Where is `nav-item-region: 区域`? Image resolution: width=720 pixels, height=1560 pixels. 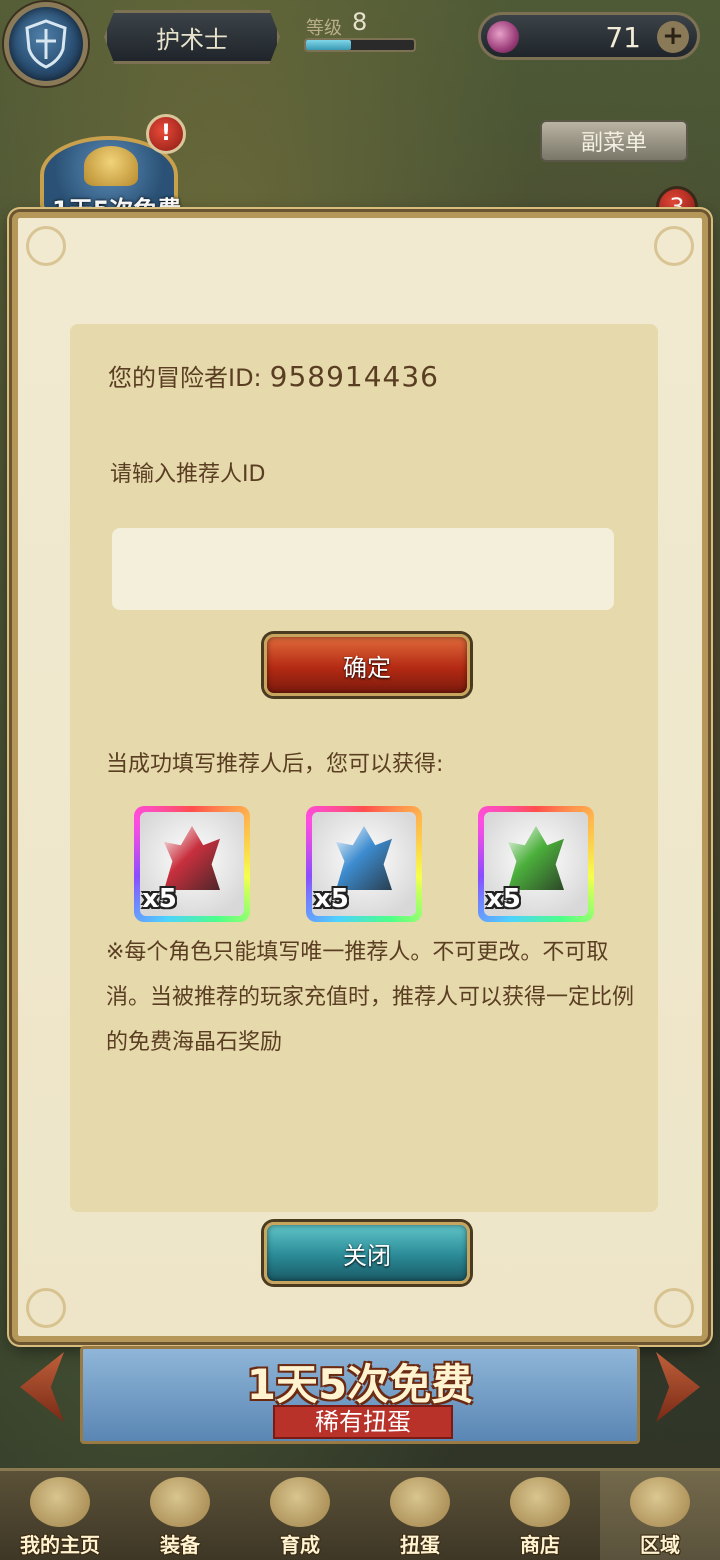
nav-item-region: 区域 is located at coordinates (660, 1515).